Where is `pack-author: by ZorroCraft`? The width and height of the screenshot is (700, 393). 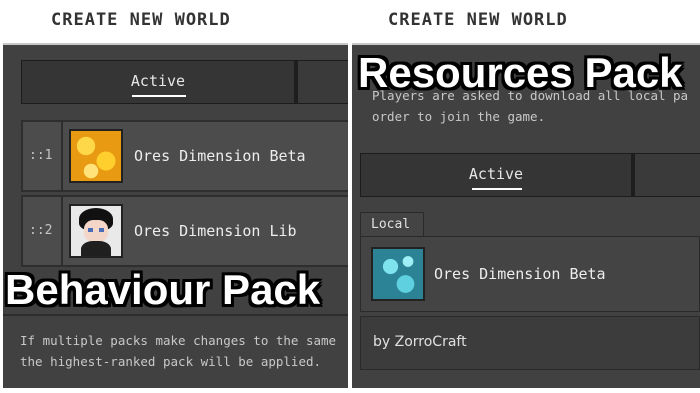 pack-author: by ZorroCraft is located at coordinates (420, 342).